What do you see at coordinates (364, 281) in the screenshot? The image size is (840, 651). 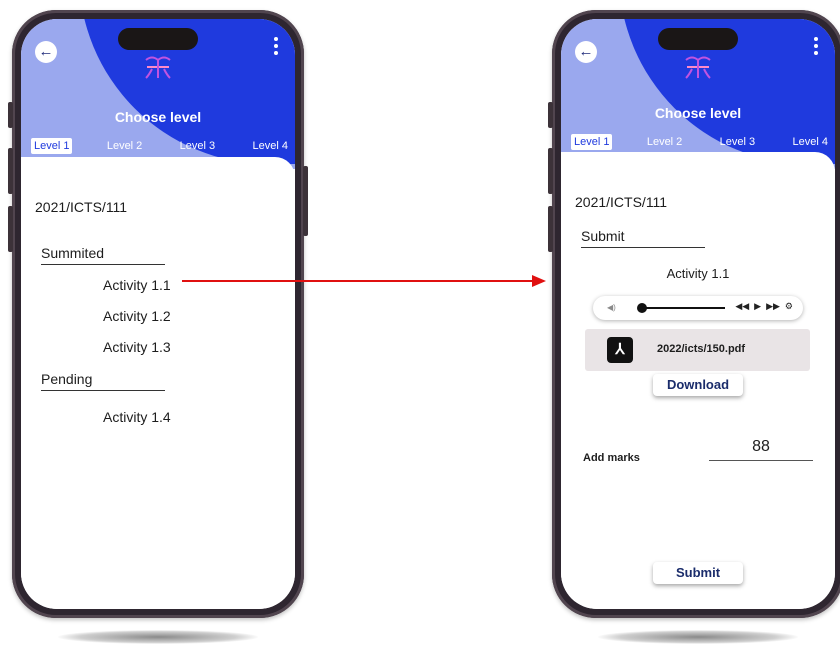 I see `flow-arrow` at bounding box center [364, 281].